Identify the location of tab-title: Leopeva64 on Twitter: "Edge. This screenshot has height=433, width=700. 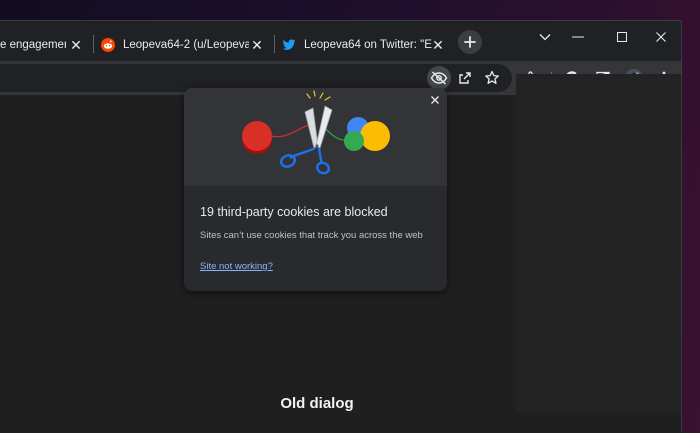
(368, 45).